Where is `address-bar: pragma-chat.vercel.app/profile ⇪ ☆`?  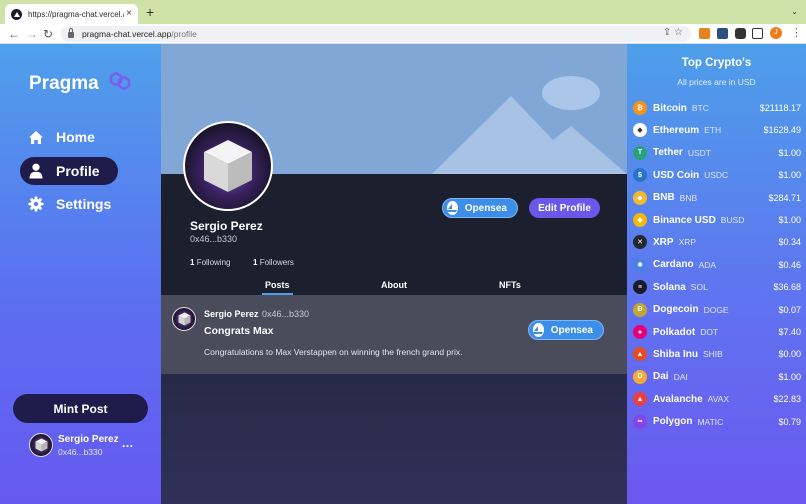 address-bar: pragma-chat.vercel.app/profile ⇪ ☆ is located at coordinates (376, 34).